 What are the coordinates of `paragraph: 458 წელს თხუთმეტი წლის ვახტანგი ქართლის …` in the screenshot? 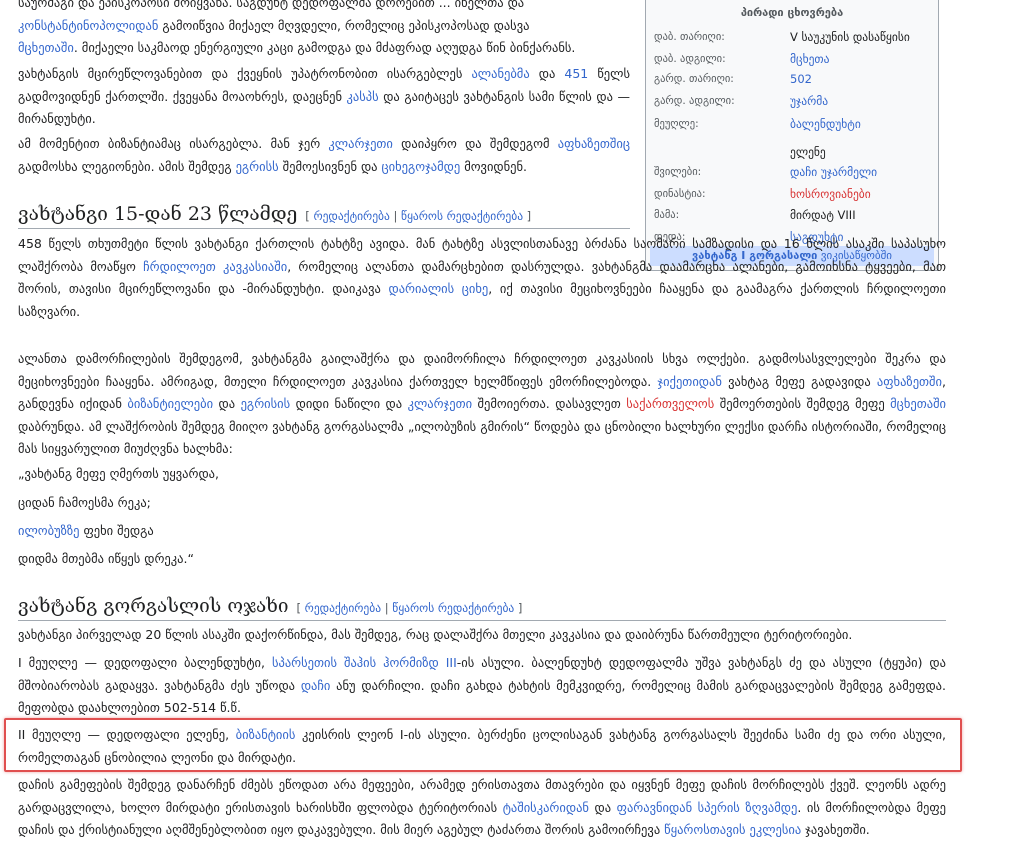 It's located at (482, 277).